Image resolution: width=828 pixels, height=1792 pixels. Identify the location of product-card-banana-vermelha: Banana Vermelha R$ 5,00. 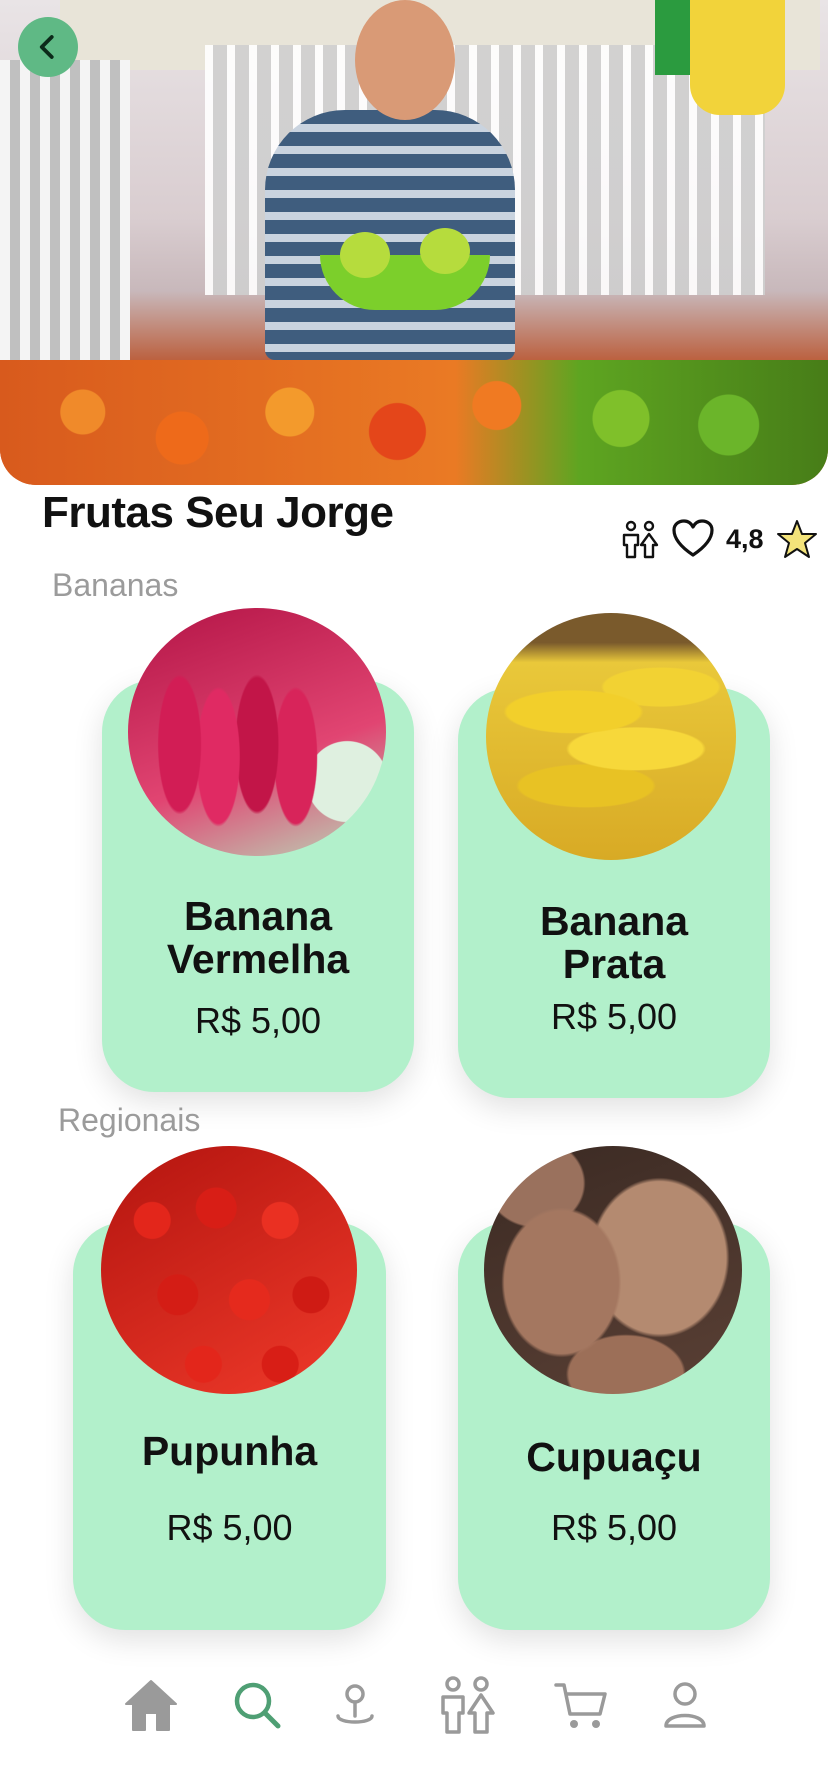
(258, 850).